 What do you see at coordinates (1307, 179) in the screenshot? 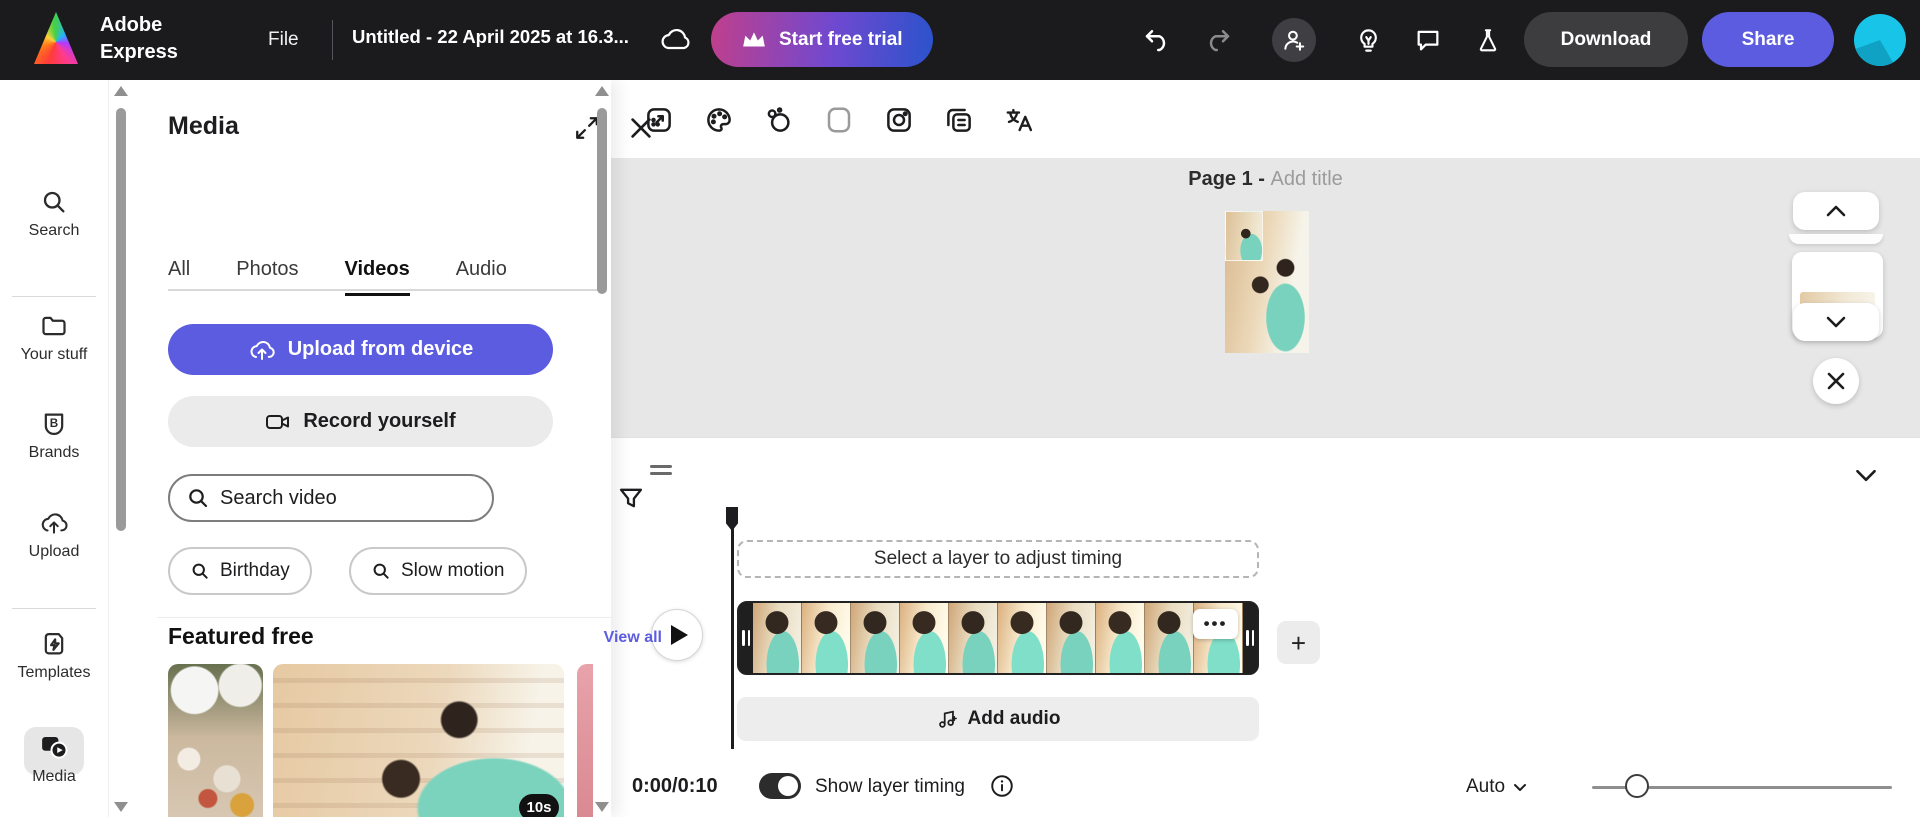
I see `add-title-placeholder: Add title` at bounding box center [1307, 179].